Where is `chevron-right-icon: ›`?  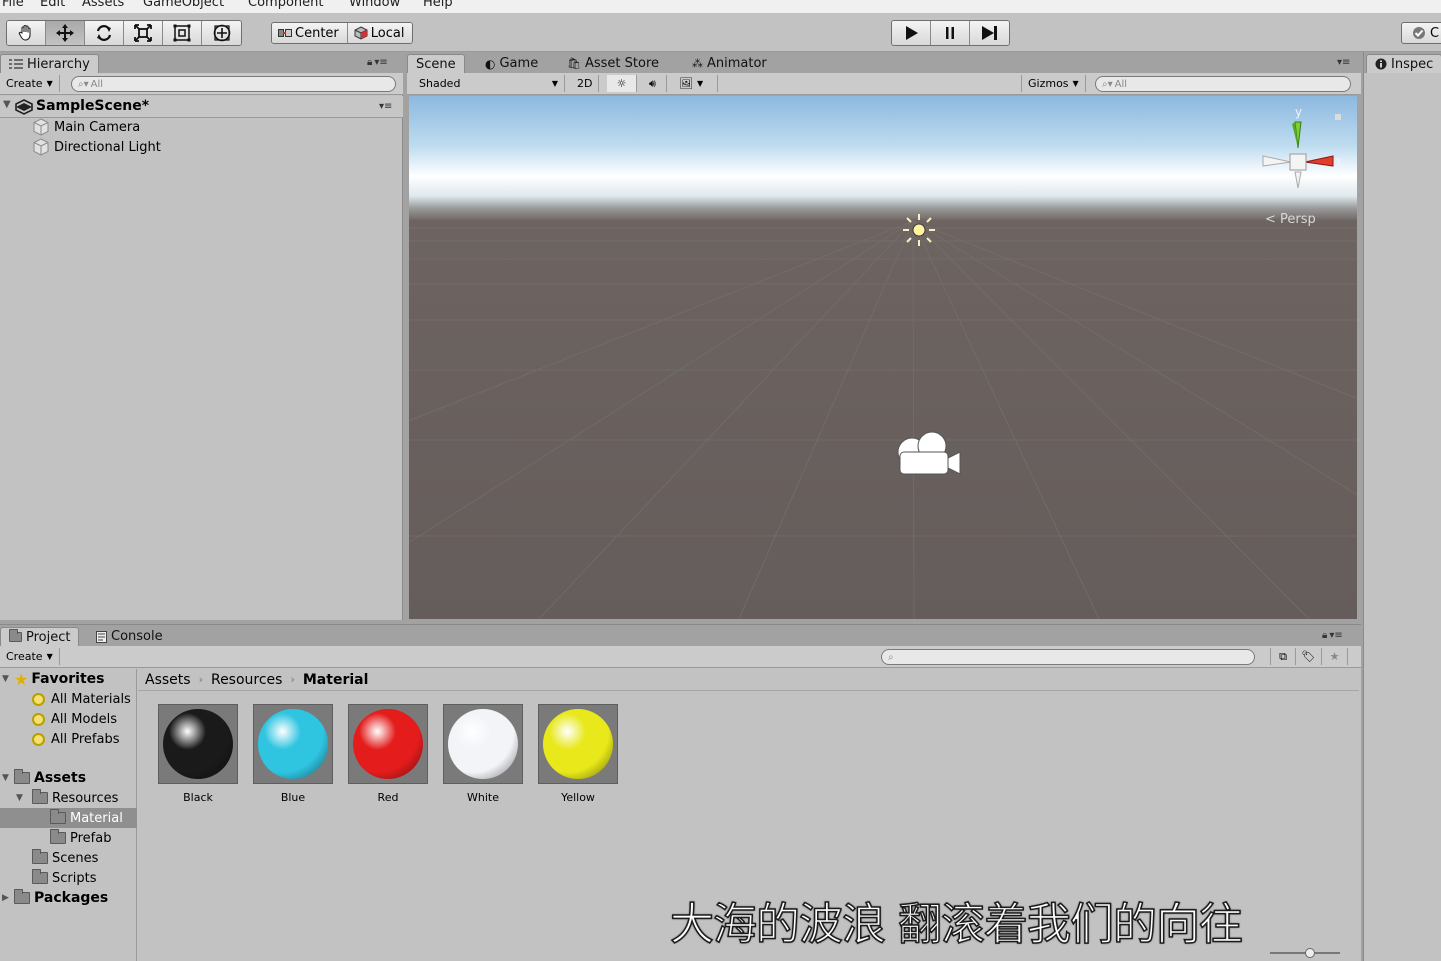
chevron-right-icon: › is located at coordinates (292, 679).